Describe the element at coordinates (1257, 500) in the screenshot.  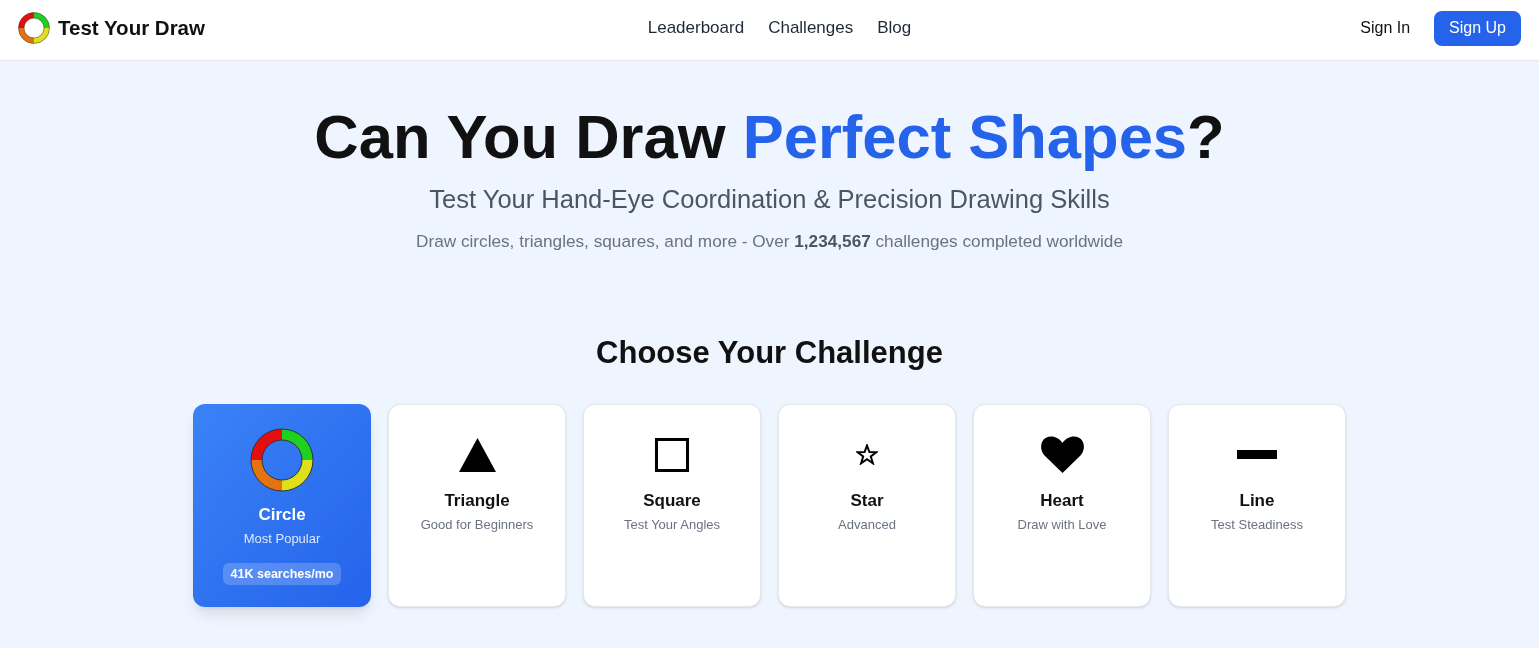
I see `card-title: Line` at that location.